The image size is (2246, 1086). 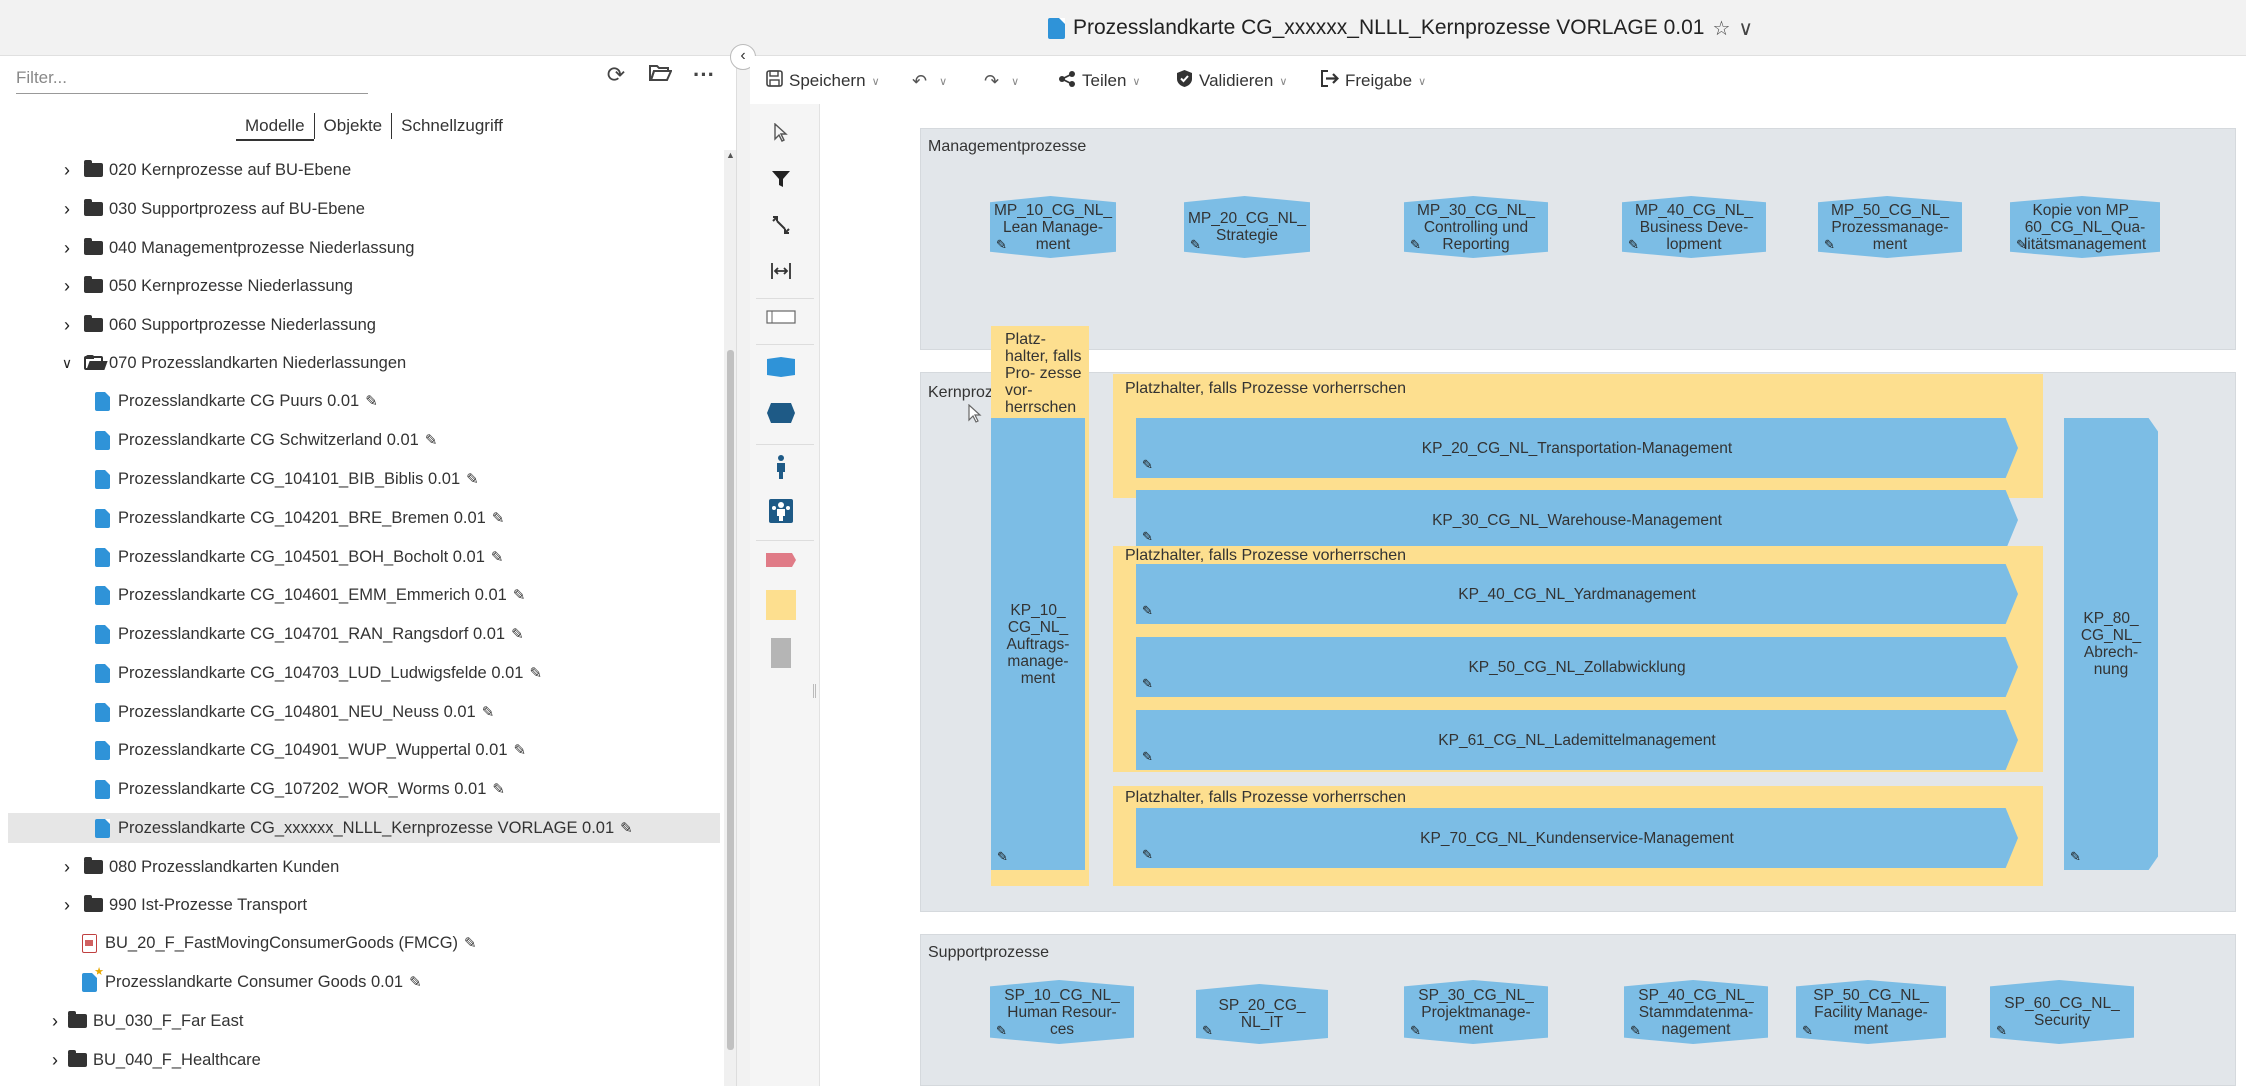 What do you see at coordinates (275, 127) in the screenshot?
I see `tab-modelle: Modelle` at bounding box center [275, 127].